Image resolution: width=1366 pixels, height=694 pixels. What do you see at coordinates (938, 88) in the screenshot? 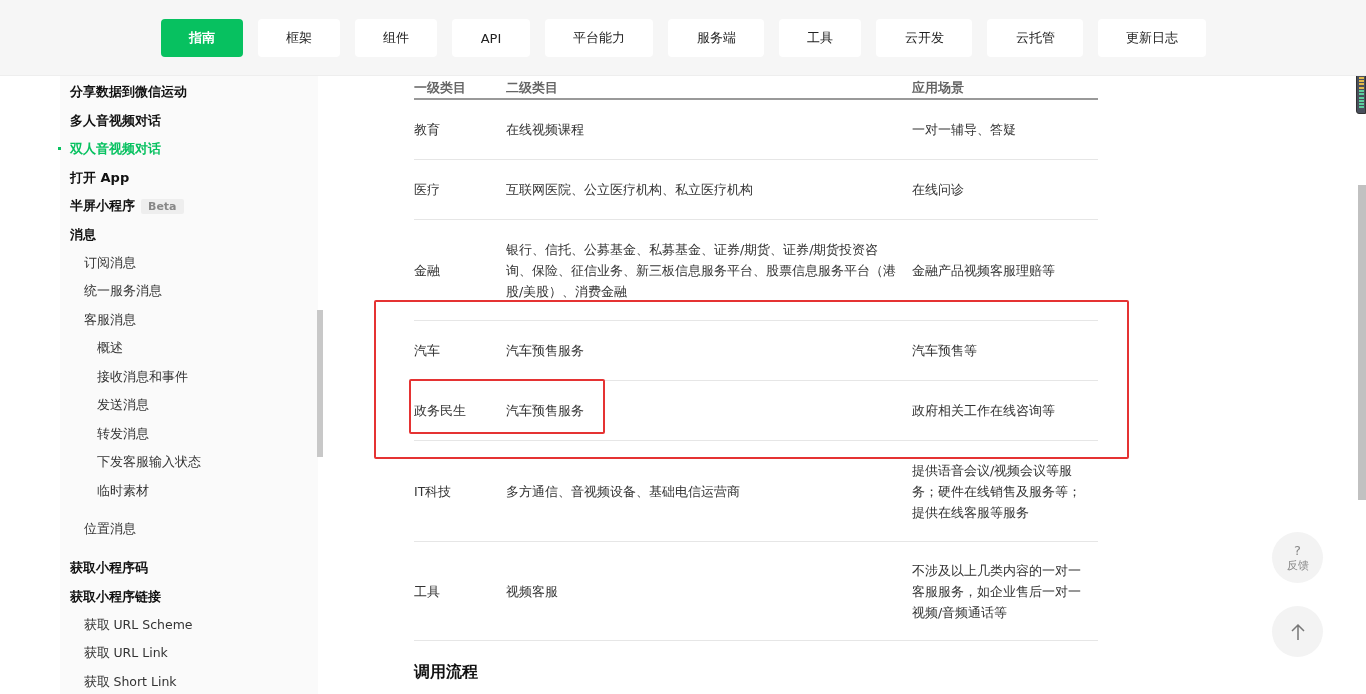
I see `column-header: 应用场景` at bounding box center [938, 88].